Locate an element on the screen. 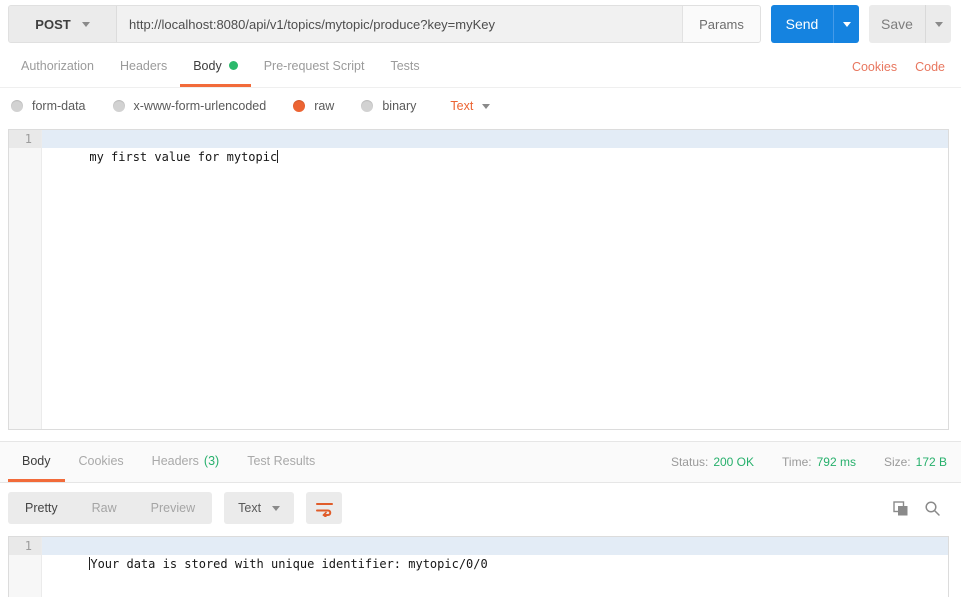 The height and width of the screenshot is (598, 961). response-stats: Status: 200 OK Time: 792 ms Size: 172 B is located at coordinates (809, 462).